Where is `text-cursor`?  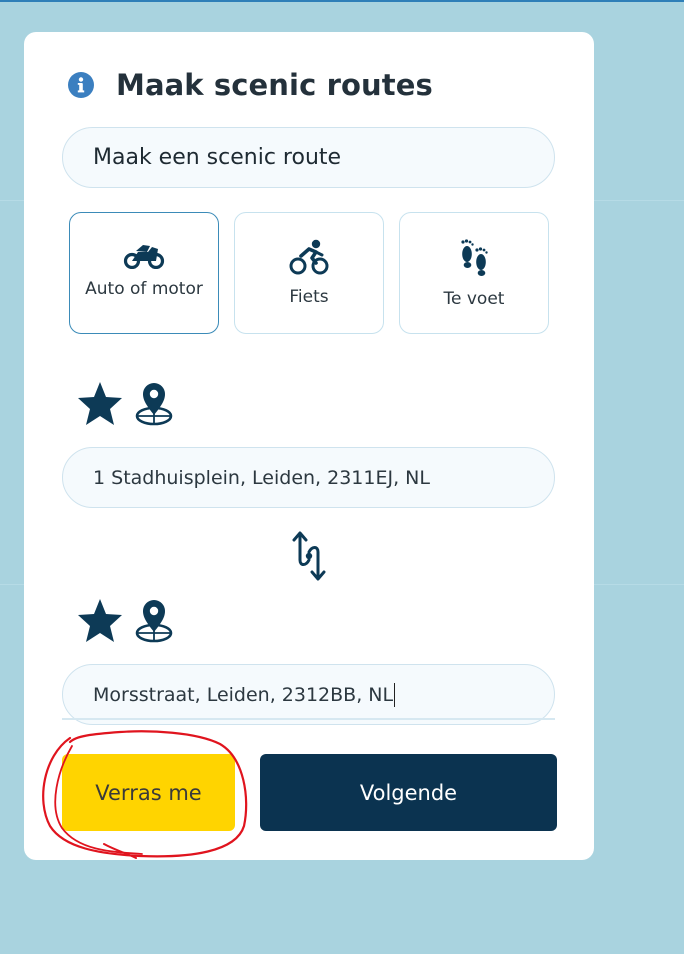
text-cursor is located at coordinates (395, 694).